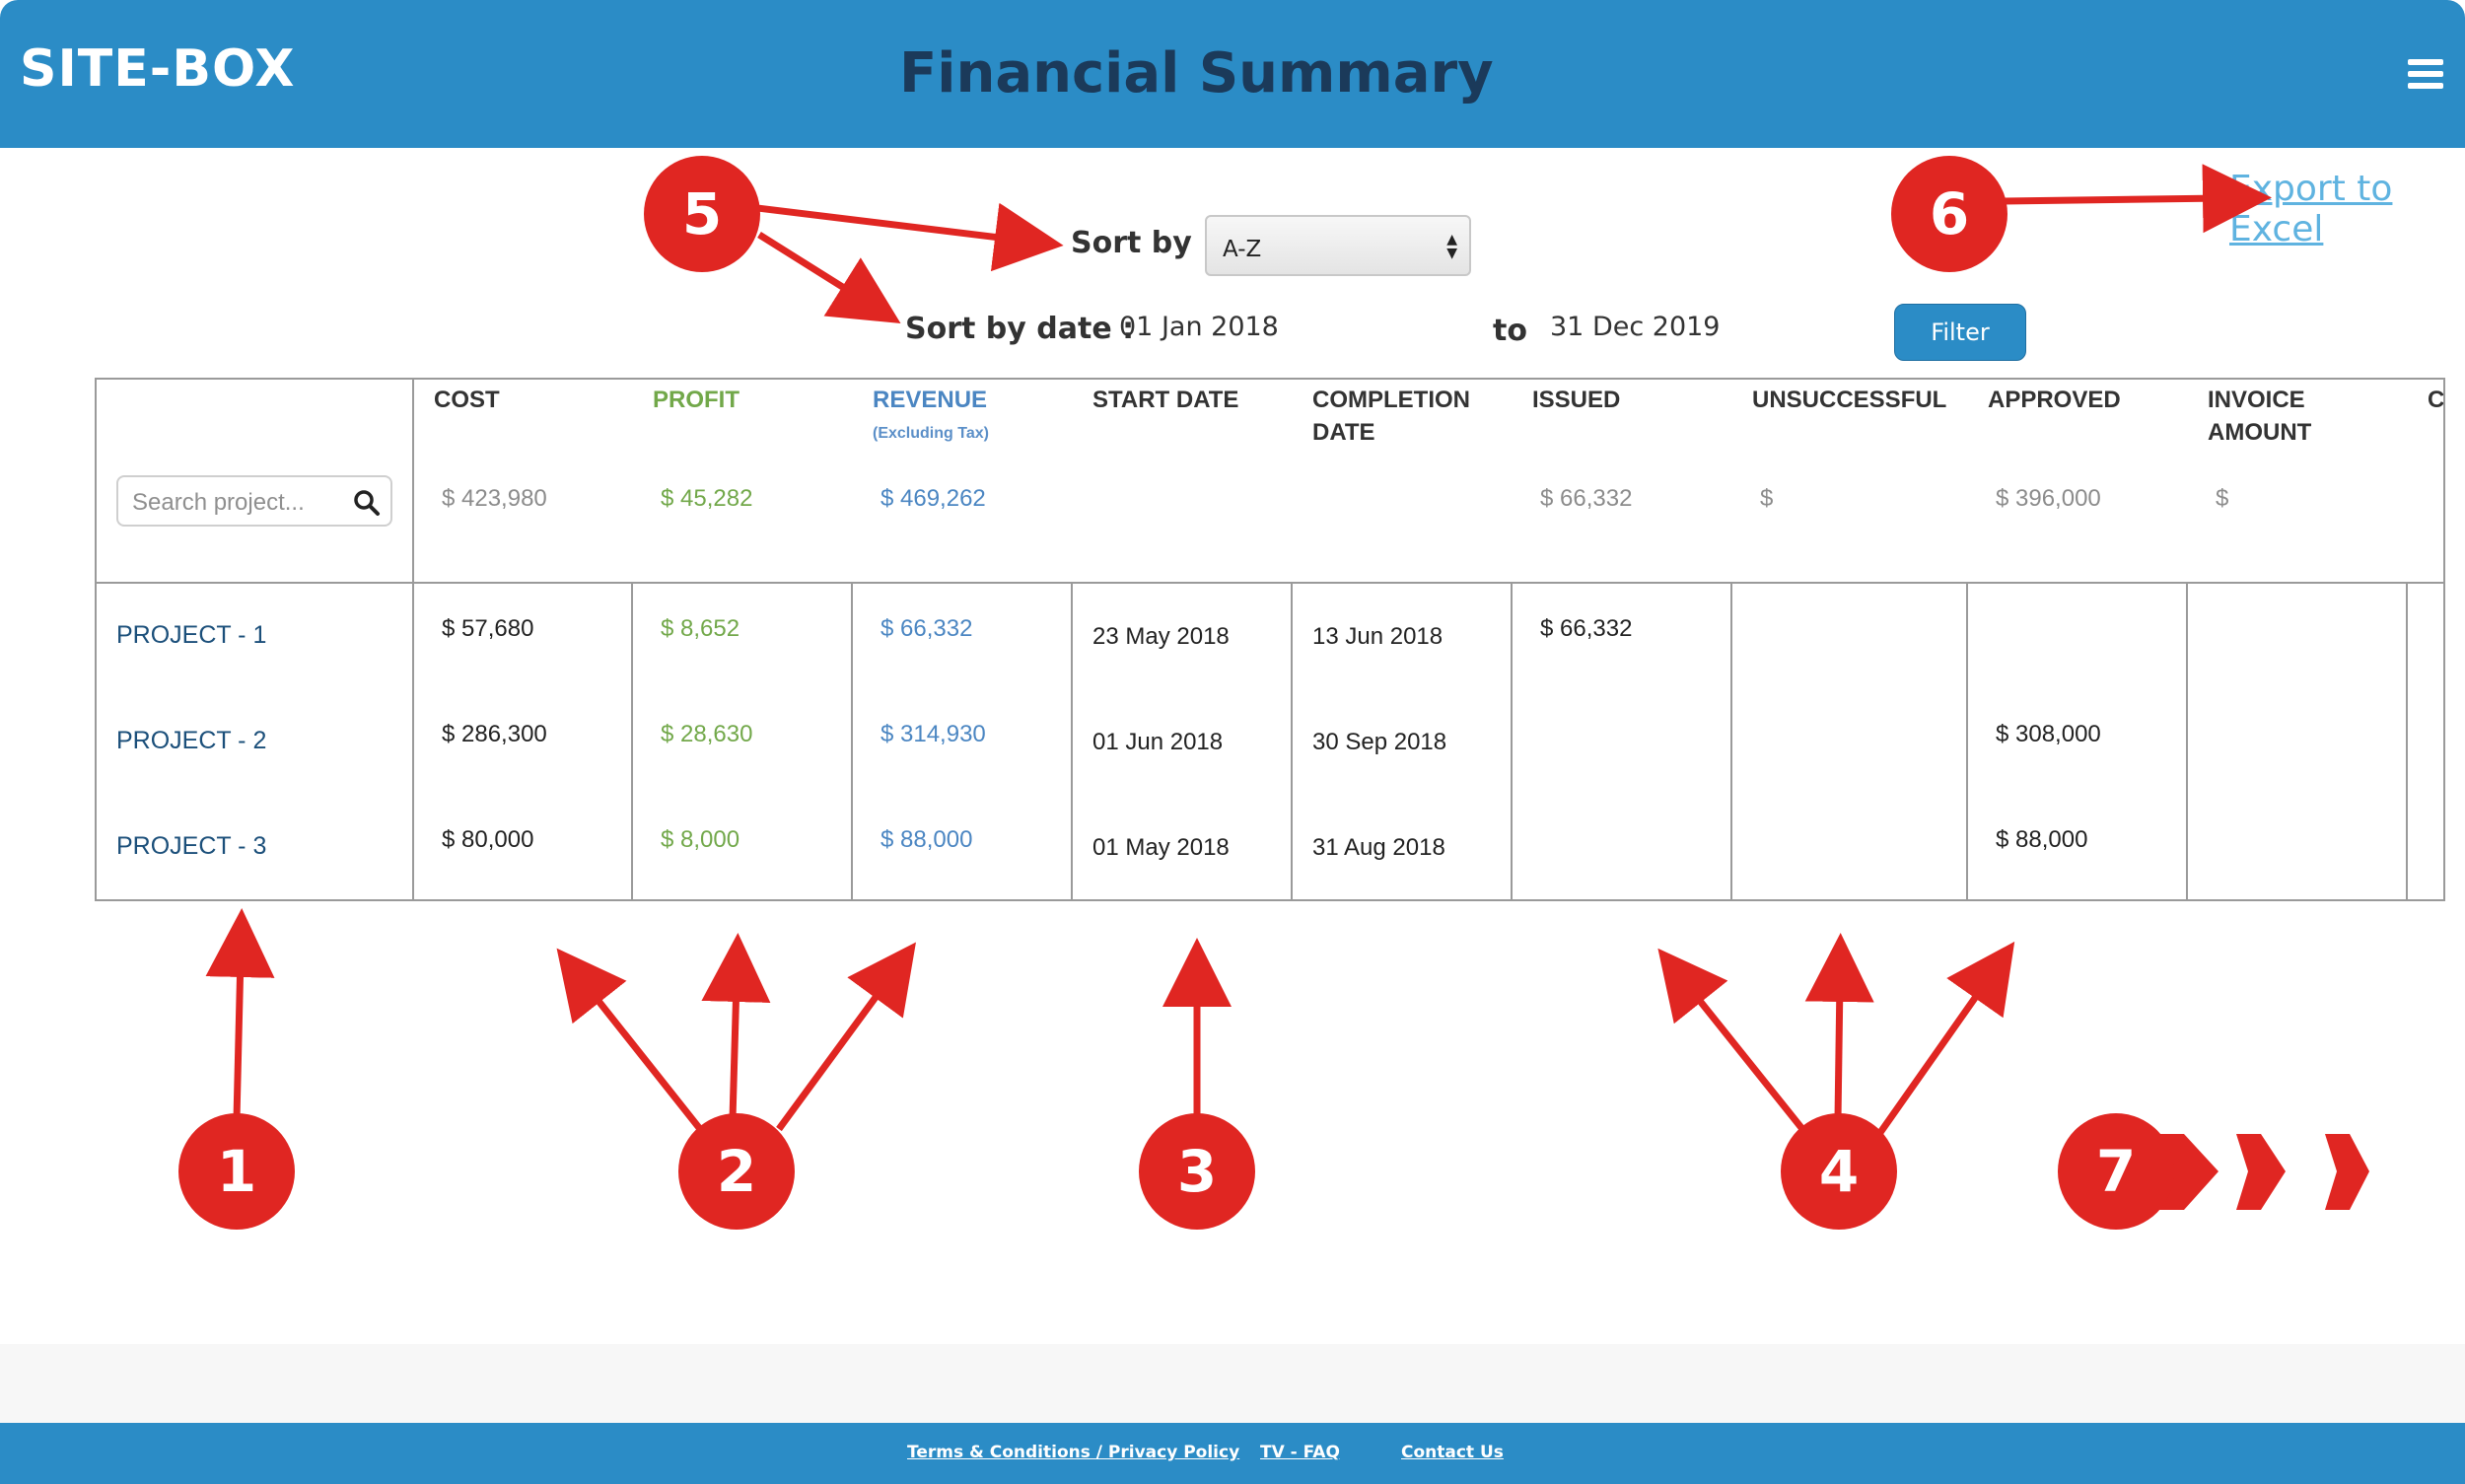  I want to click on column-header-profit: PROFIT, so click(696, 400).